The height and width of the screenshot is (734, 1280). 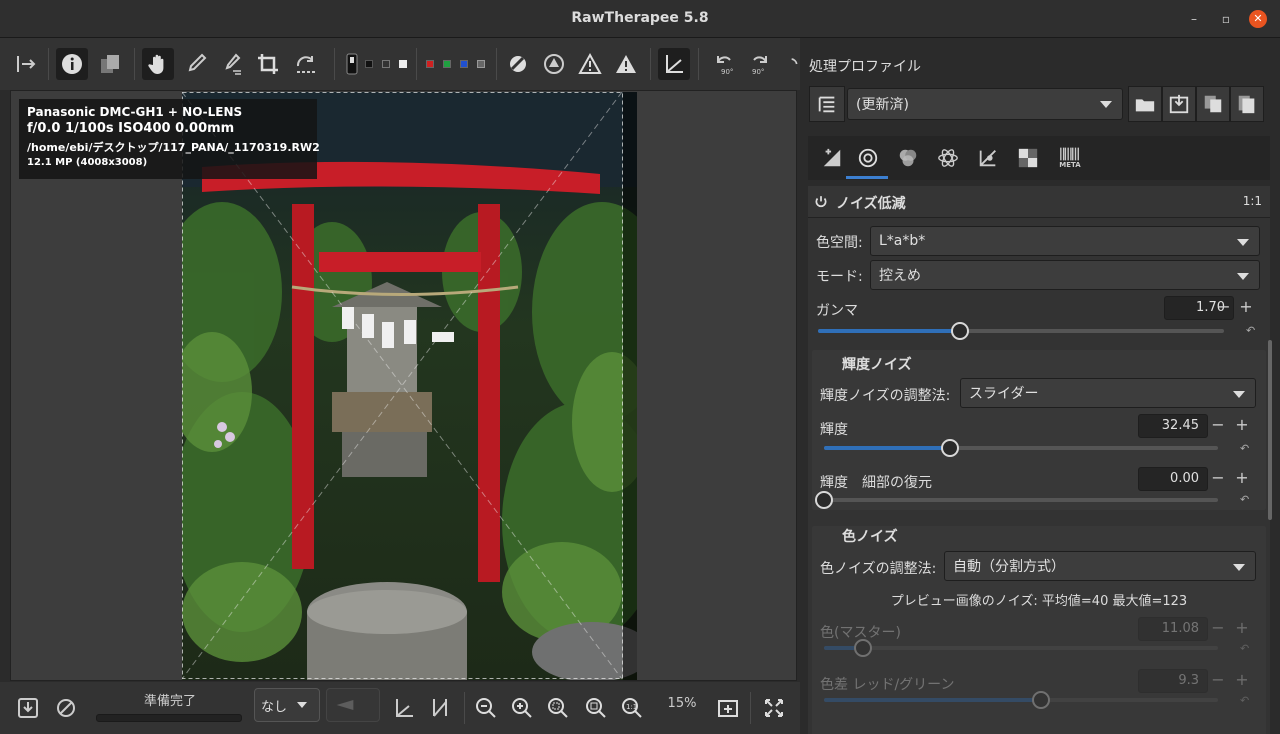 What do you see at coordinates (908, 158) in the screenshot?
I see `color-tab-icon` at bounding box center [908, 158].